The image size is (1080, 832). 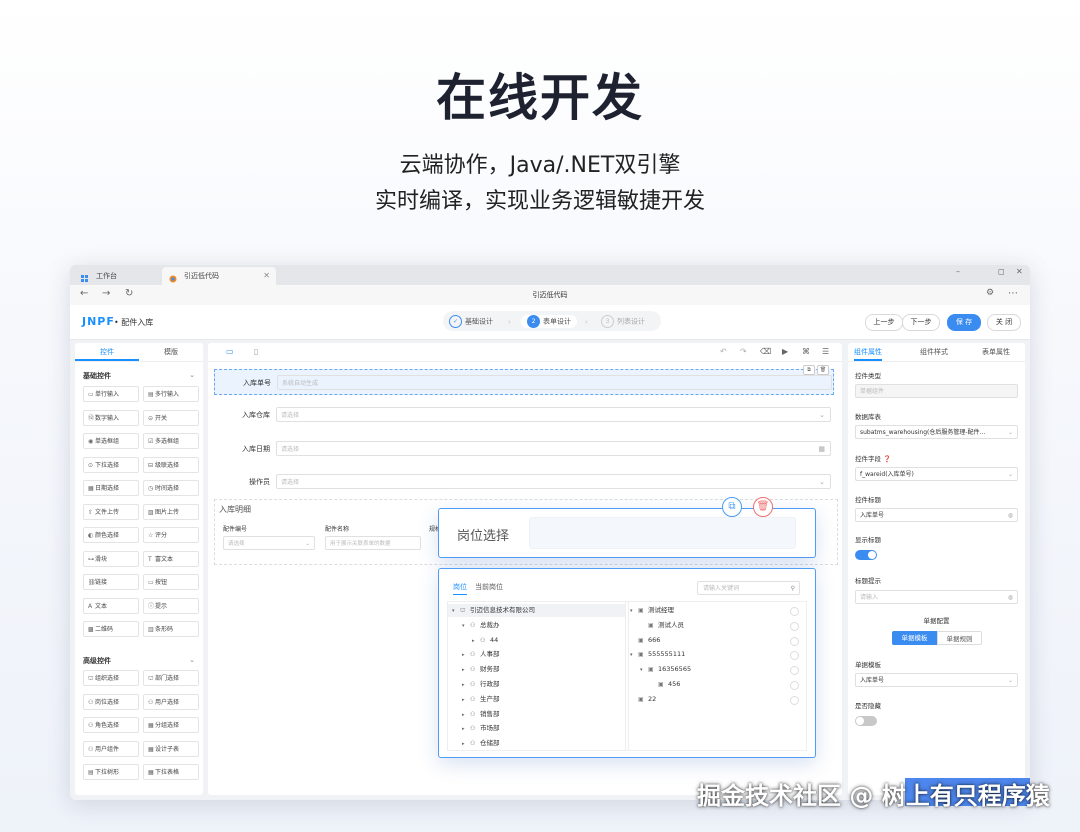 I want to click on window-close-icon: ✕, so click(x=1019, y=271).